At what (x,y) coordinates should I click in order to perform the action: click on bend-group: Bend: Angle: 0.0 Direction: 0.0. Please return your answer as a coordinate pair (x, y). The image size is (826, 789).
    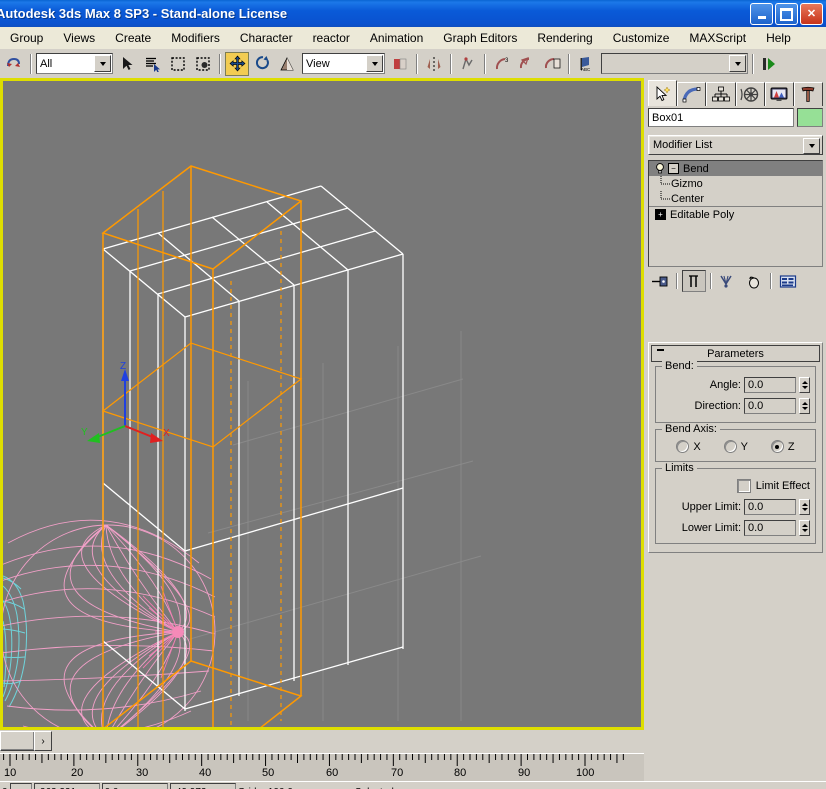
    Looking at the image, I should click on (735, 394).